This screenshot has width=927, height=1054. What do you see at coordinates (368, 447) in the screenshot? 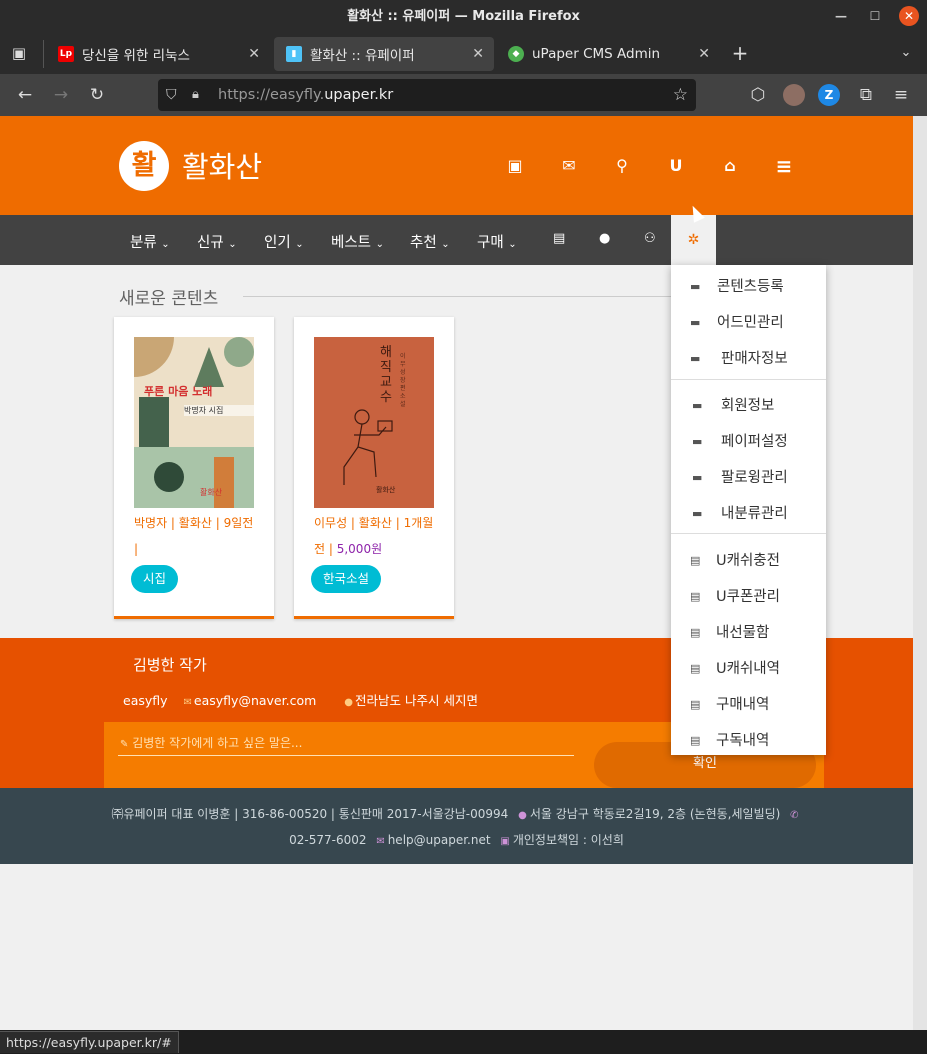
I see `reader-illustration` at bounding box center [368, 447].